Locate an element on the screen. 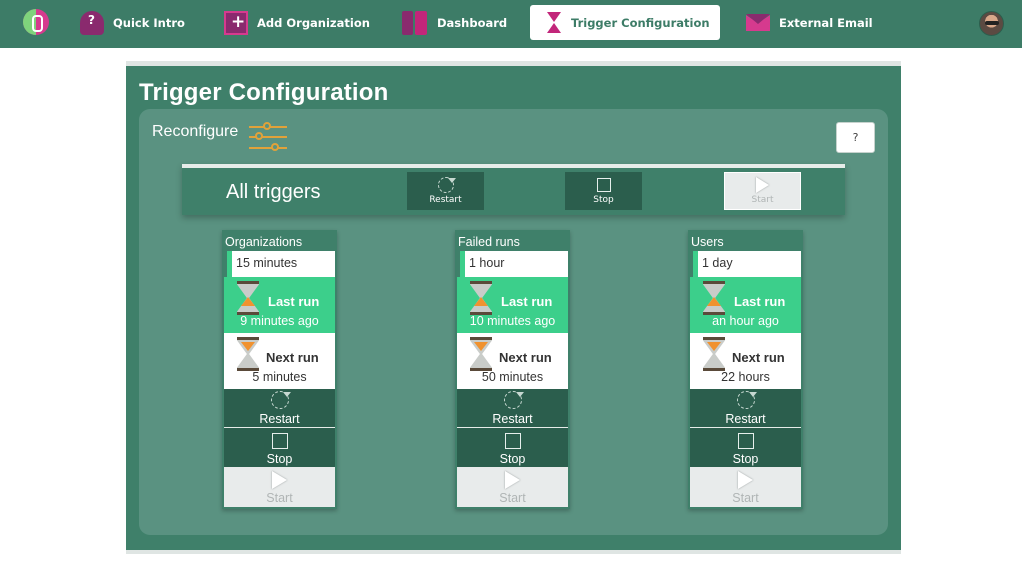 Image resolution: width=1022 pixels, height=575 pixels. all-start-label: Start is located at coordinates (762, 200).